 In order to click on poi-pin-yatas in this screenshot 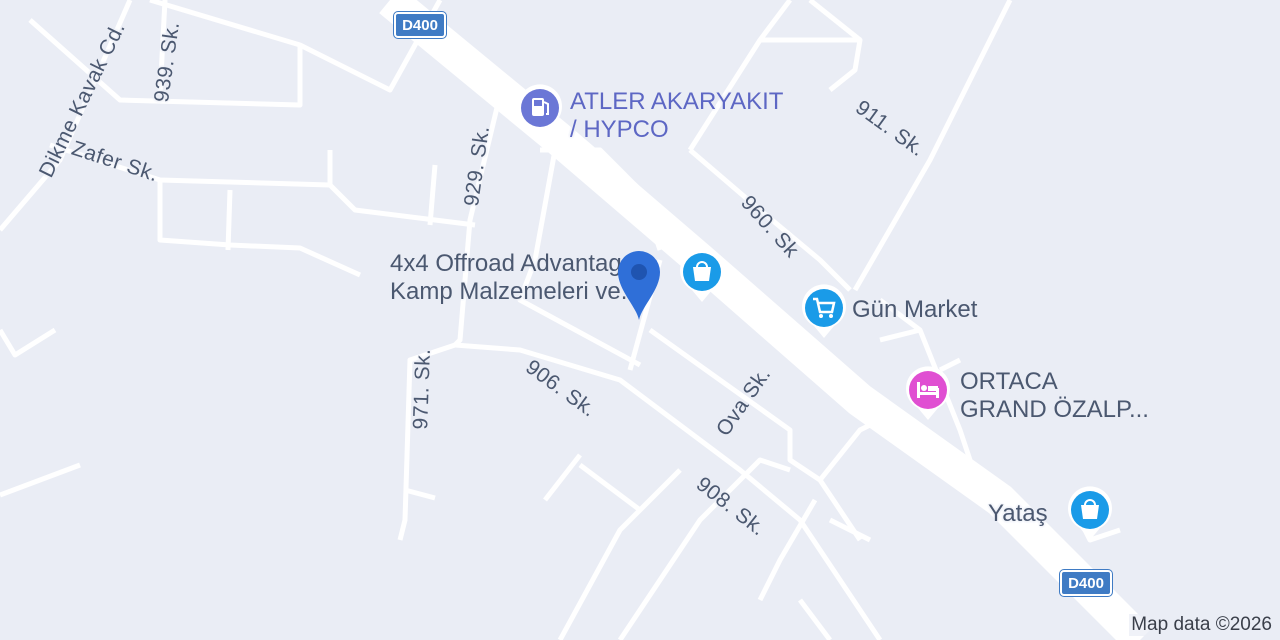, I will do `click(1090, 514)`.